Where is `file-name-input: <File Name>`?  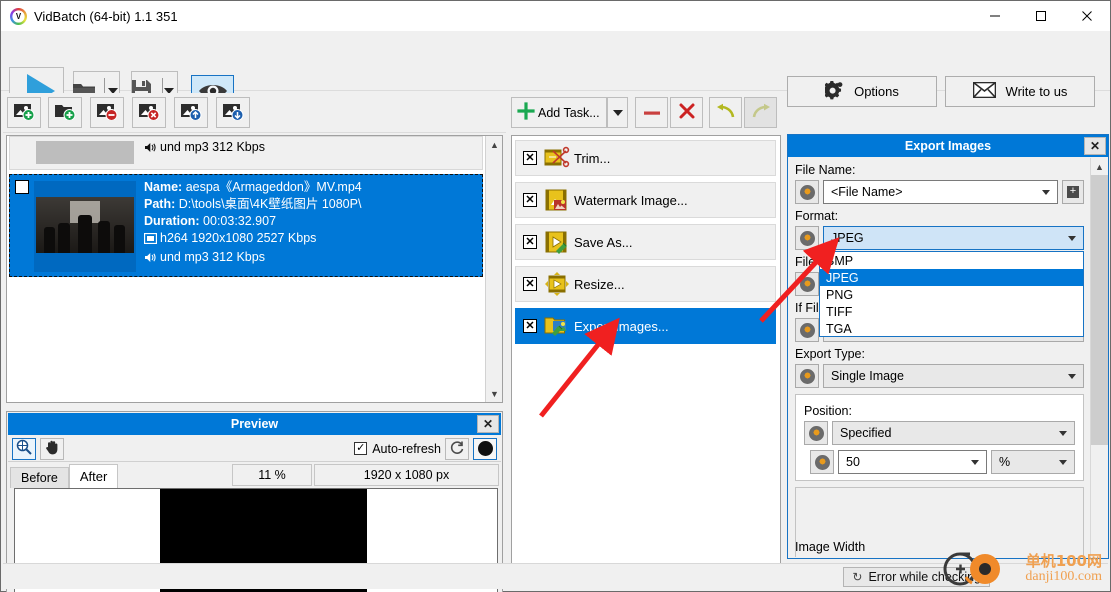 file-name-input: <File Name> is located at coordinates (940, 192).